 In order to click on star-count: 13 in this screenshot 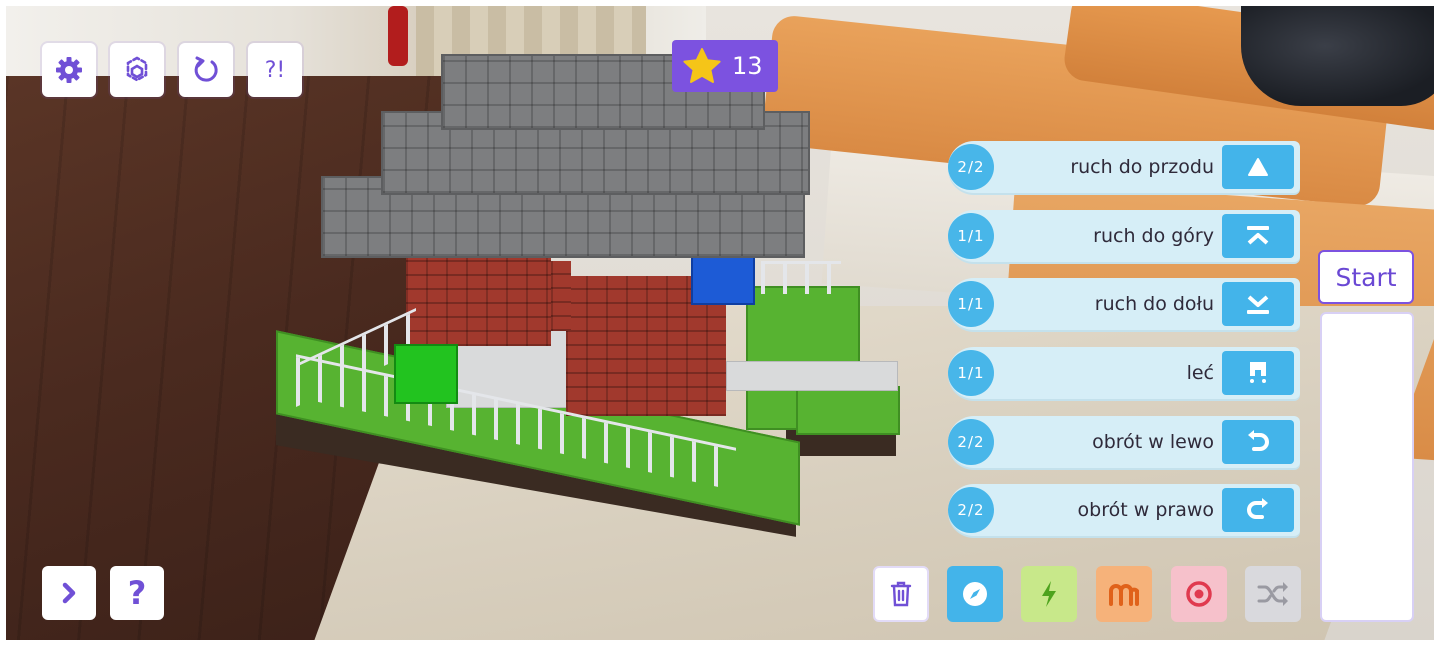, I will do `click(747, 66)`.